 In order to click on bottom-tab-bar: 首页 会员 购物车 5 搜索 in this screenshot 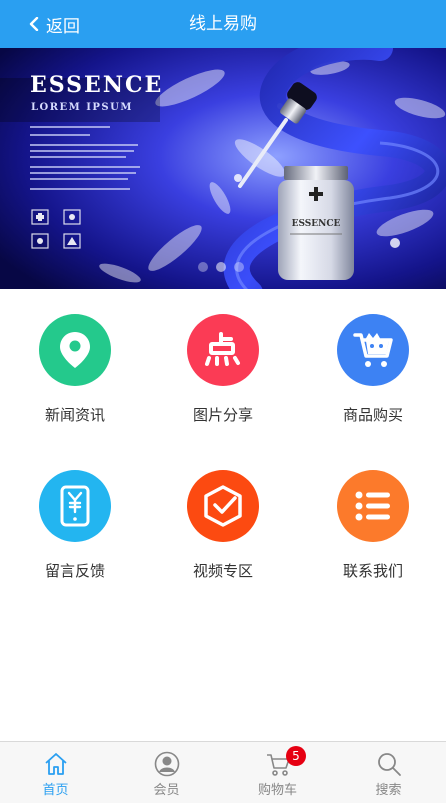, I will do `click(223, 772)`.